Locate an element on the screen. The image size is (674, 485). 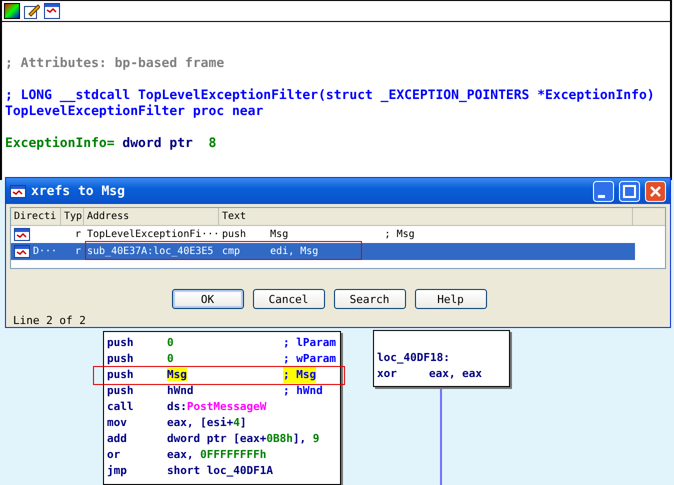
minimize-icon is located at coordinates (603, 191).